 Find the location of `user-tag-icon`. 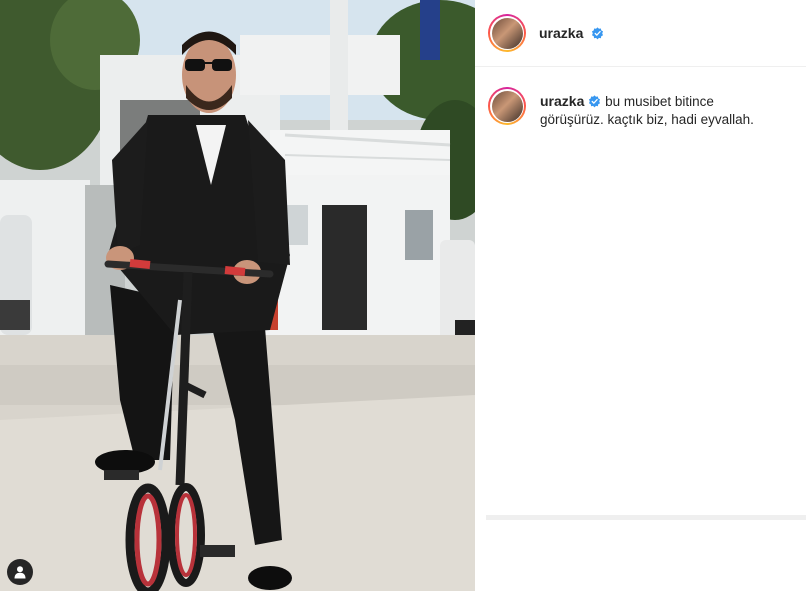

user-tag-icon is located at coordinates (20, 572).